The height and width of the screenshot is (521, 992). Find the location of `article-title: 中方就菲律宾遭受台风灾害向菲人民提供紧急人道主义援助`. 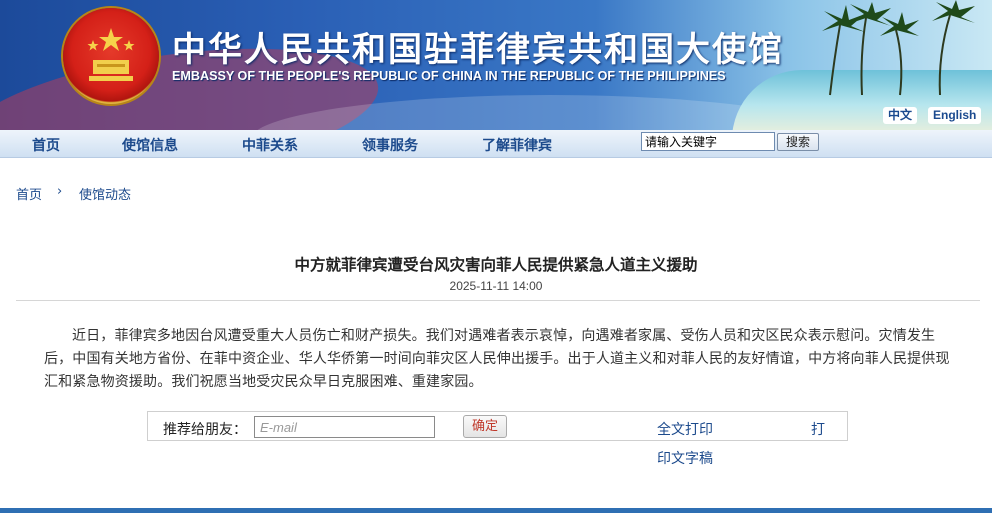

article-title: 中方就菲律宾遭受台风灾害向菲人民提供紧急人道主义援助 is located at coordinates (496, 265).